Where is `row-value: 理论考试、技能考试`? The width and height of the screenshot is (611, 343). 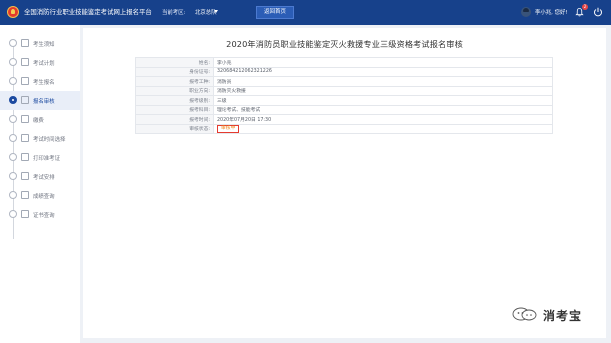 row-value: 理论考试、技能考试 is located at coordinates (383, 109).